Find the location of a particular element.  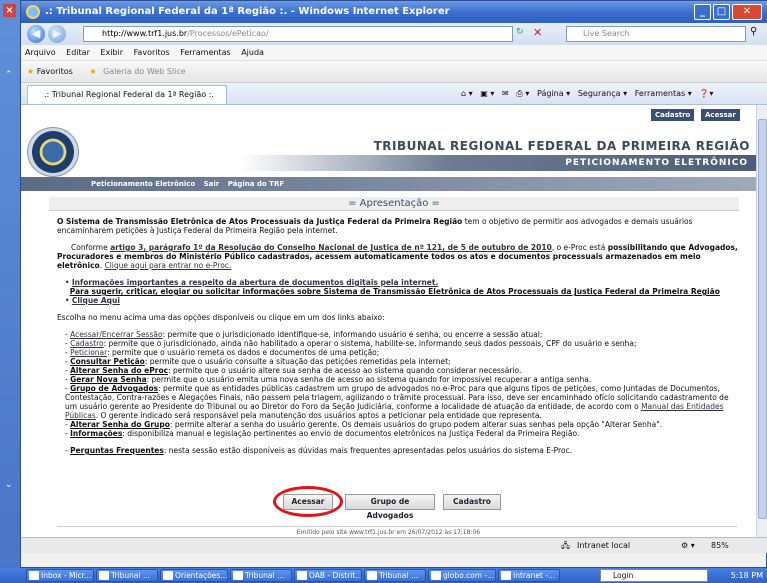

stop-icon: ✕ is located at coordinates (537, 32).